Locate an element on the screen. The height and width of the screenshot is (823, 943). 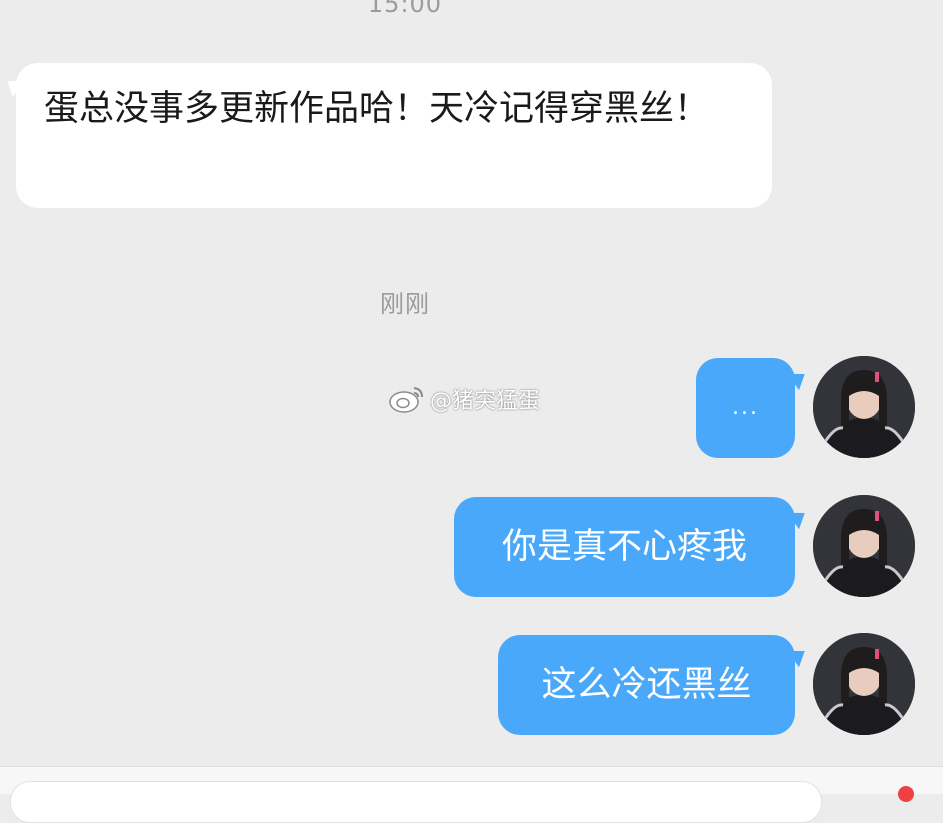
message-input-bar is located at coordinates (471, 794).